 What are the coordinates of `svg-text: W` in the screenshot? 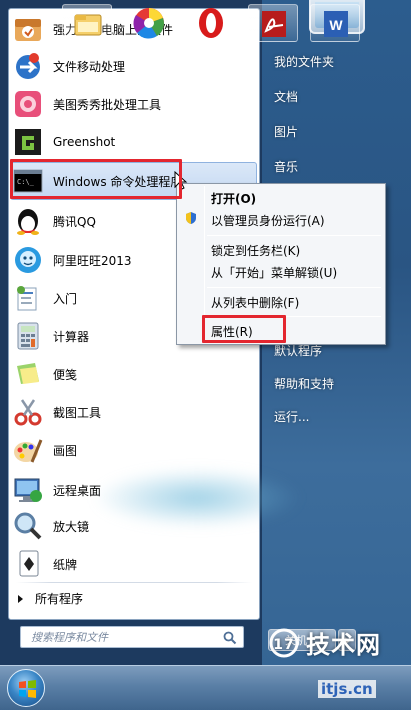 It's located at (336, 25).